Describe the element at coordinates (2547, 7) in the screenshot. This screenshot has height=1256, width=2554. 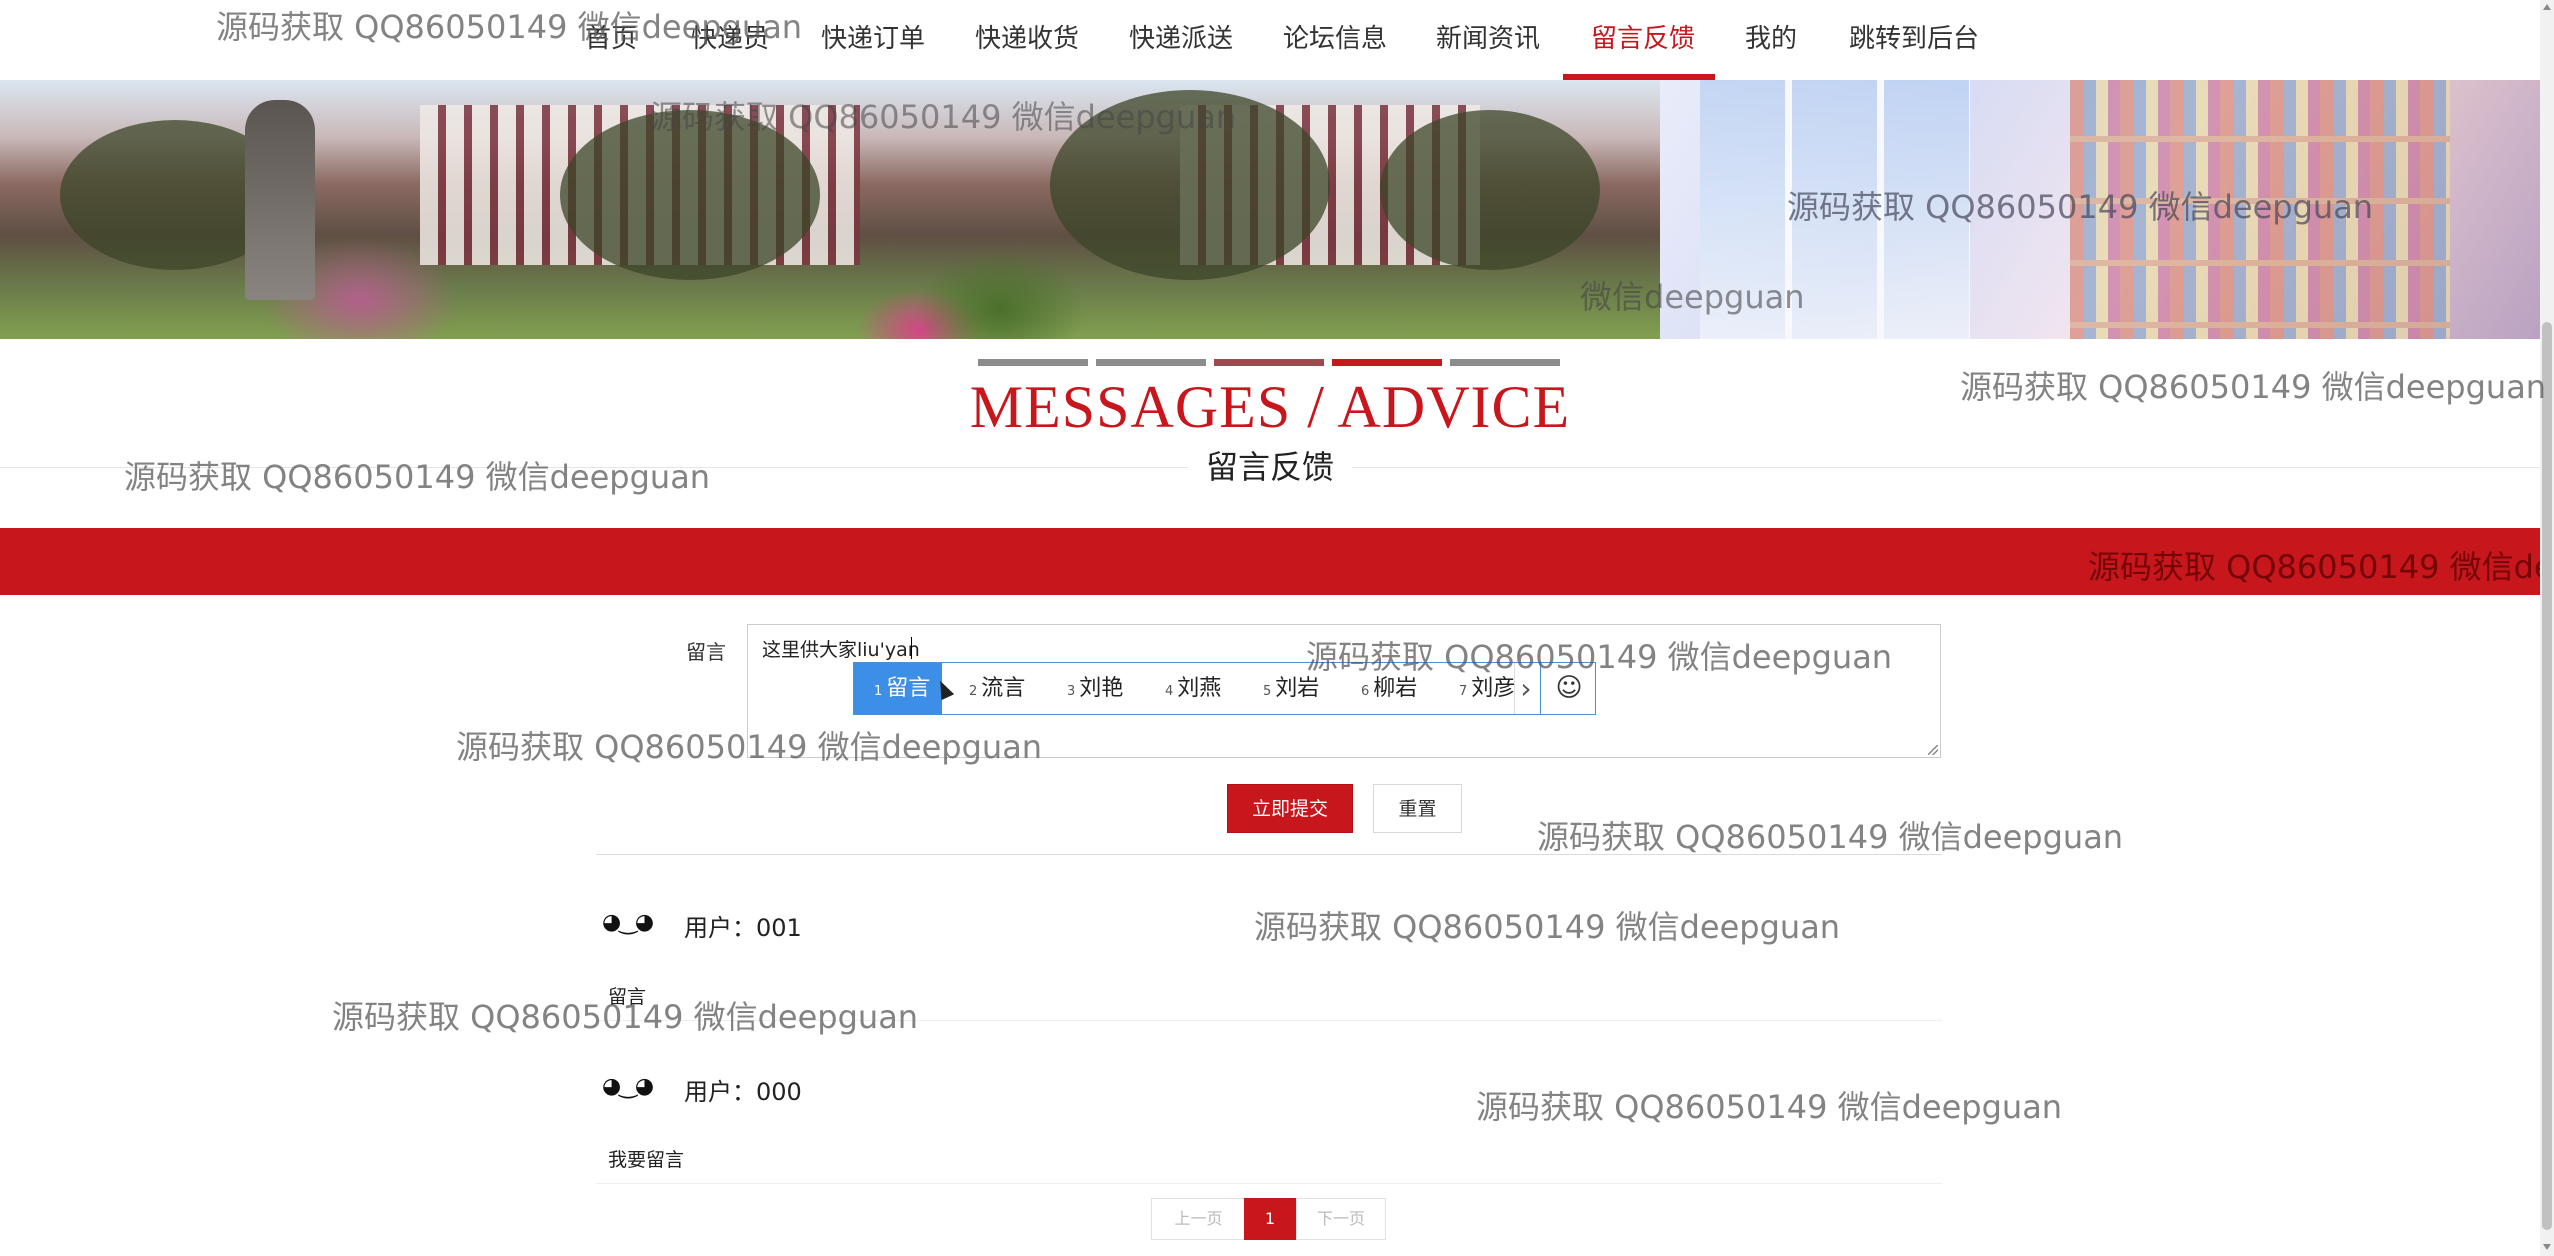
I see `scroll-up-icon` at that location.